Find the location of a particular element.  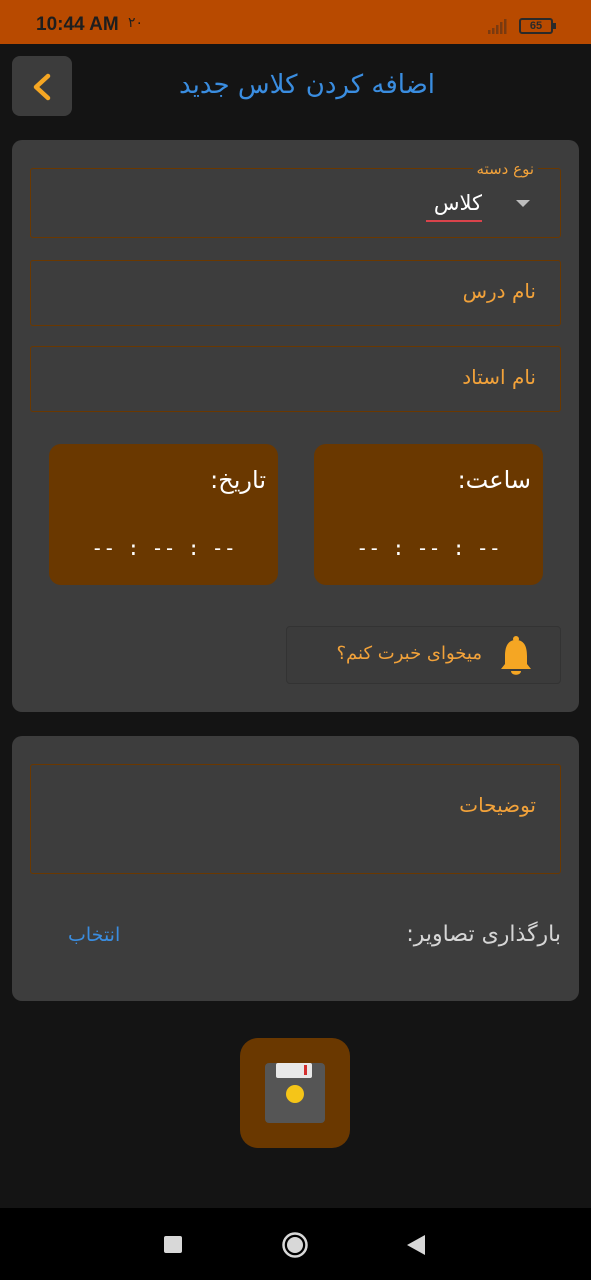

category-value: کلاس is located at coordinates (457, 203).